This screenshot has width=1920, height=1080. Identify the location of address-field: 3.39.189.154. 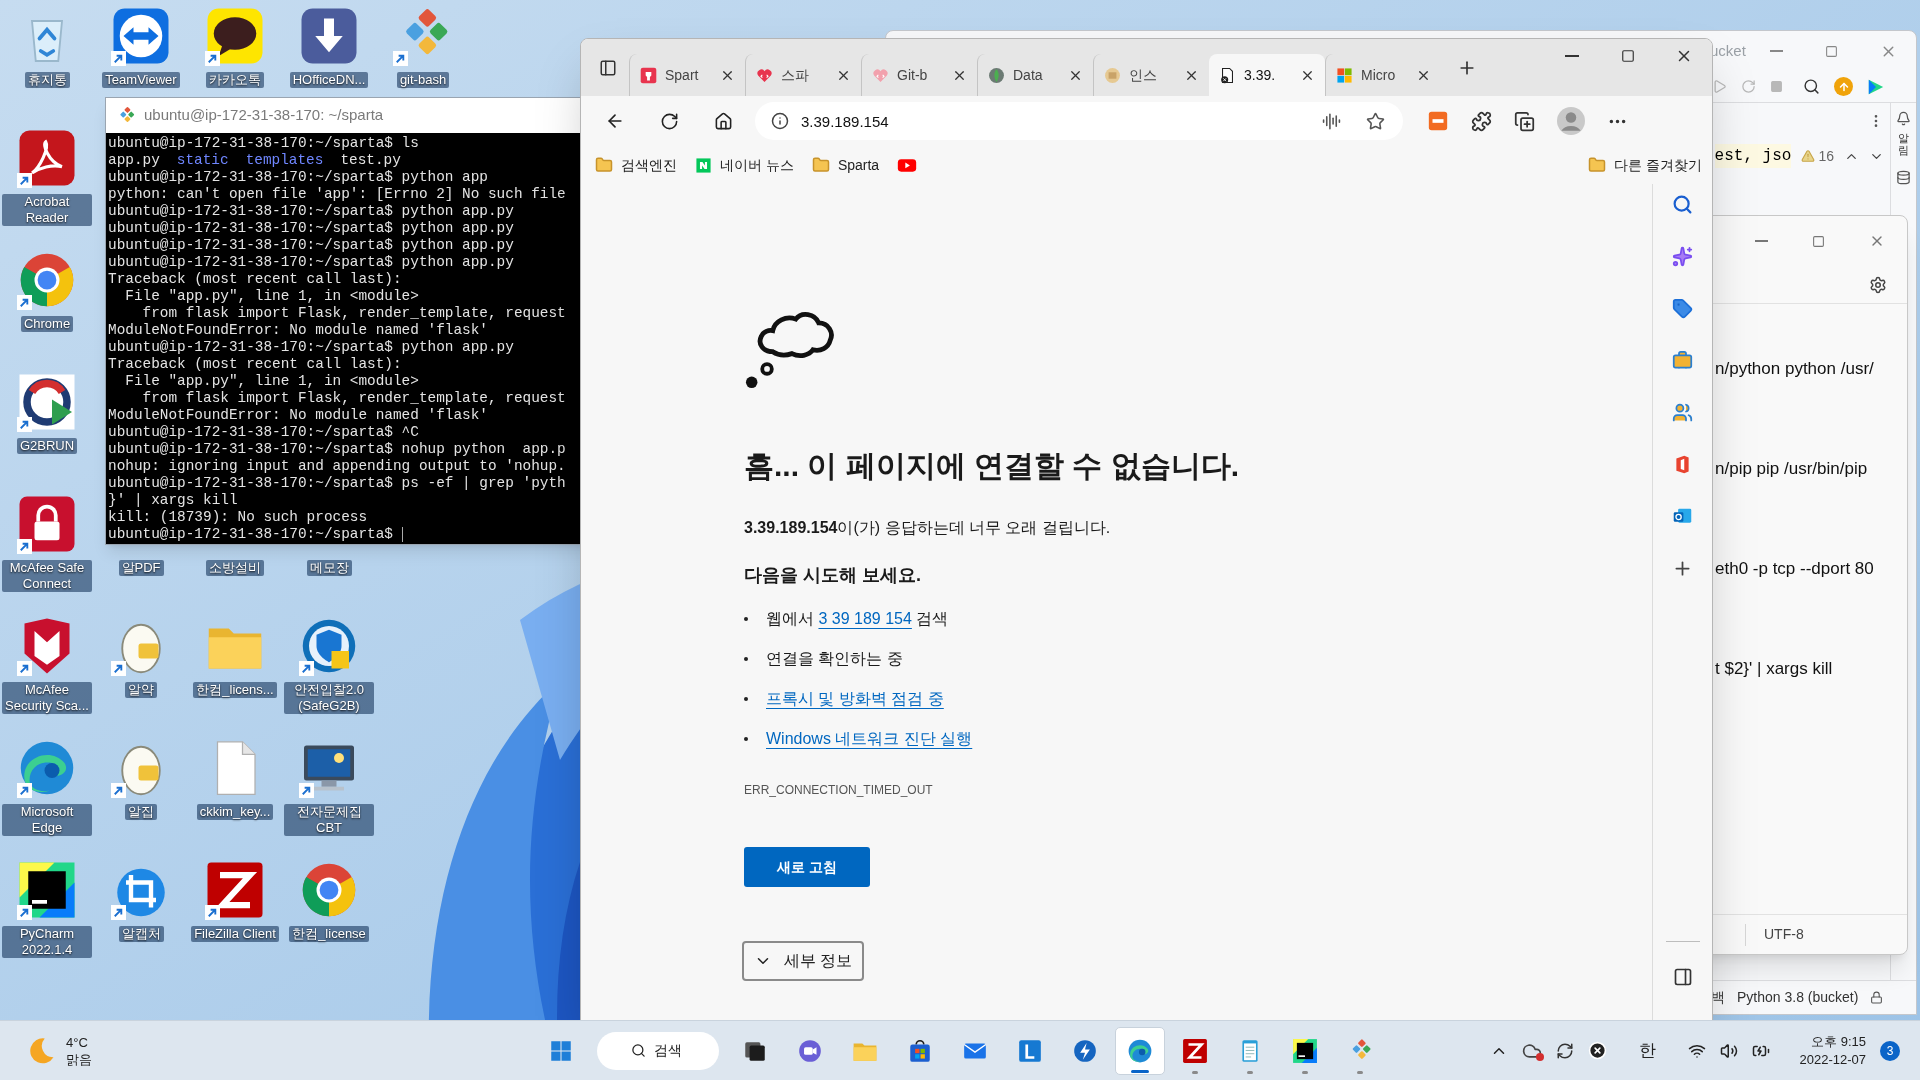
(1079, 121).